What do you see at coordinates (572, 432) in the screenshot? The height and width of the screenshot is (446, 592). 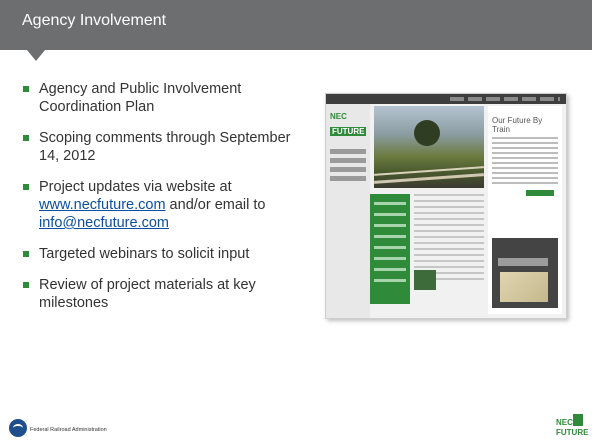 I see `corner-logo-bottom: FUTURE` at bounding box center [572, 432].